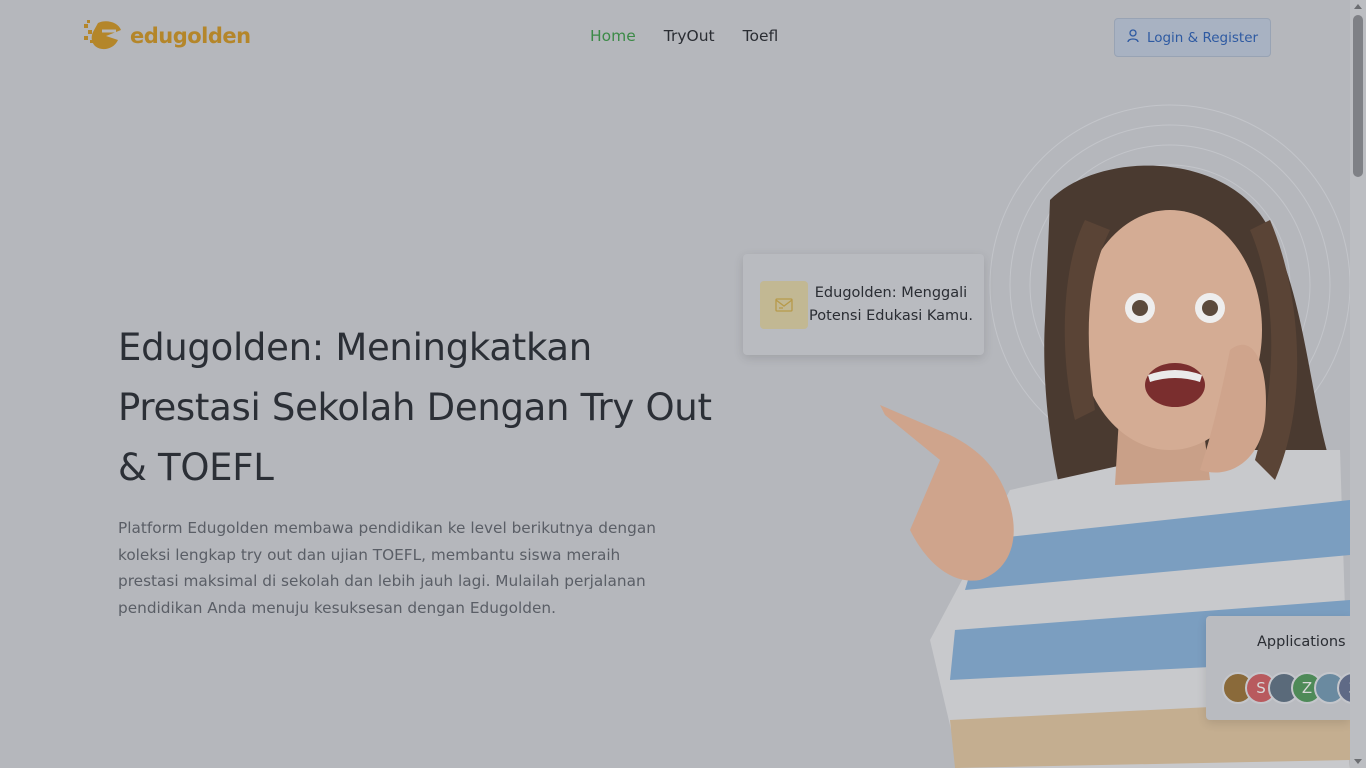 This screenshot has width=1366, height=768. I want to click on nav-tryout: TryOut, so click(689, 36).